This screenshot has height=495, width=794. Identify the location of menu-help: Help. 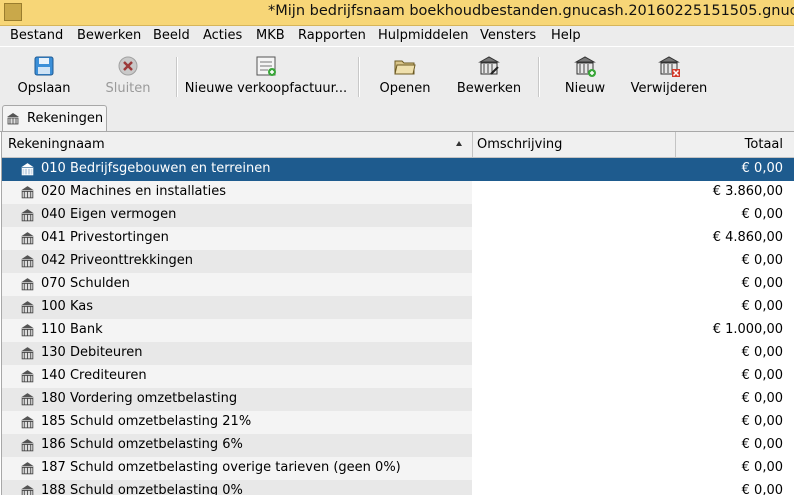
(566, 35).